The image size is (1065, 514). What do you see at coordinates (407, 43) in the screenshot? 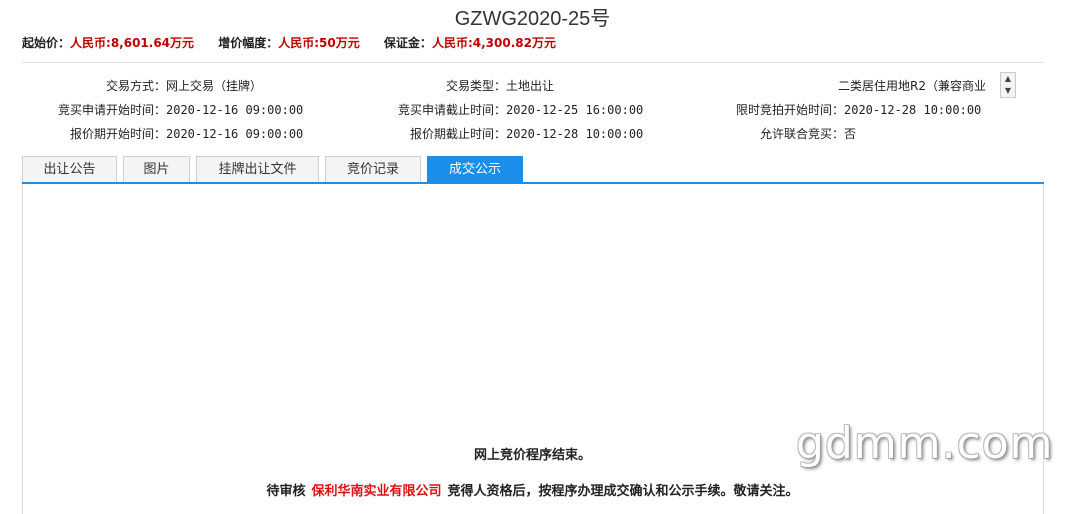
I see `deposit-label: 保证金：` at bounding box center [407, 43].